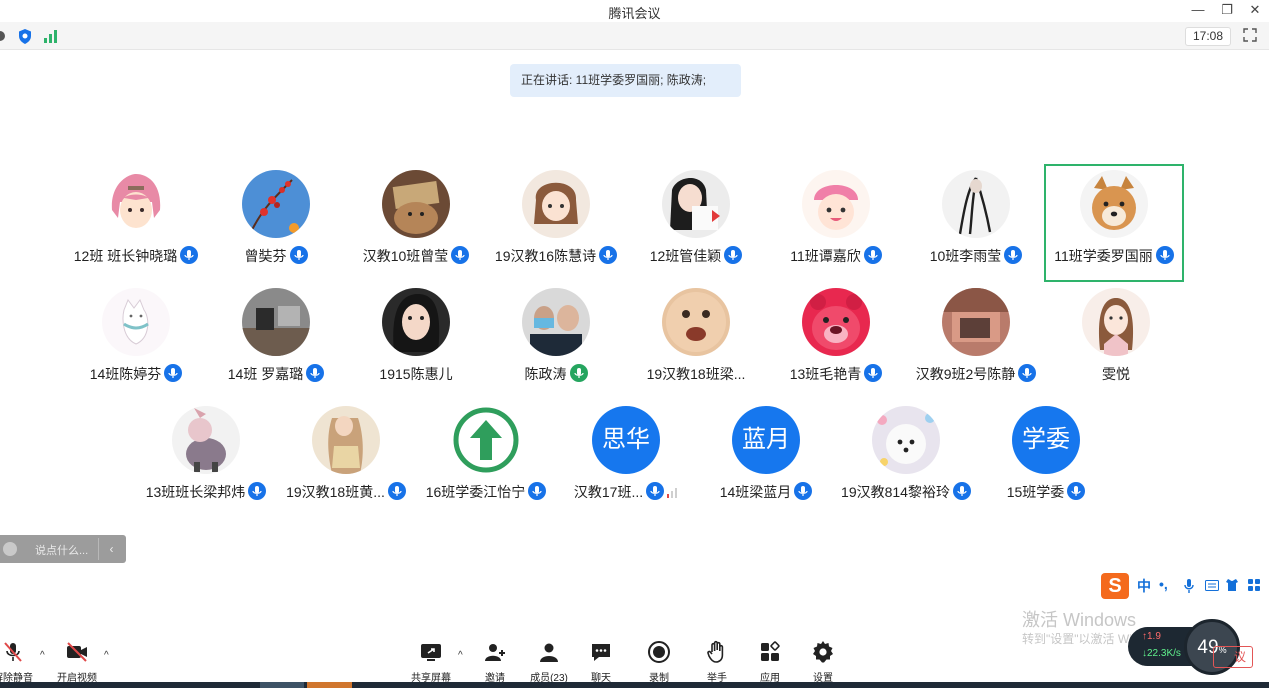 This screenshot has height=688, width=1269. Describe the element at coordinates (770, 651) in the screenshot. I see `apps-icon` at that location.